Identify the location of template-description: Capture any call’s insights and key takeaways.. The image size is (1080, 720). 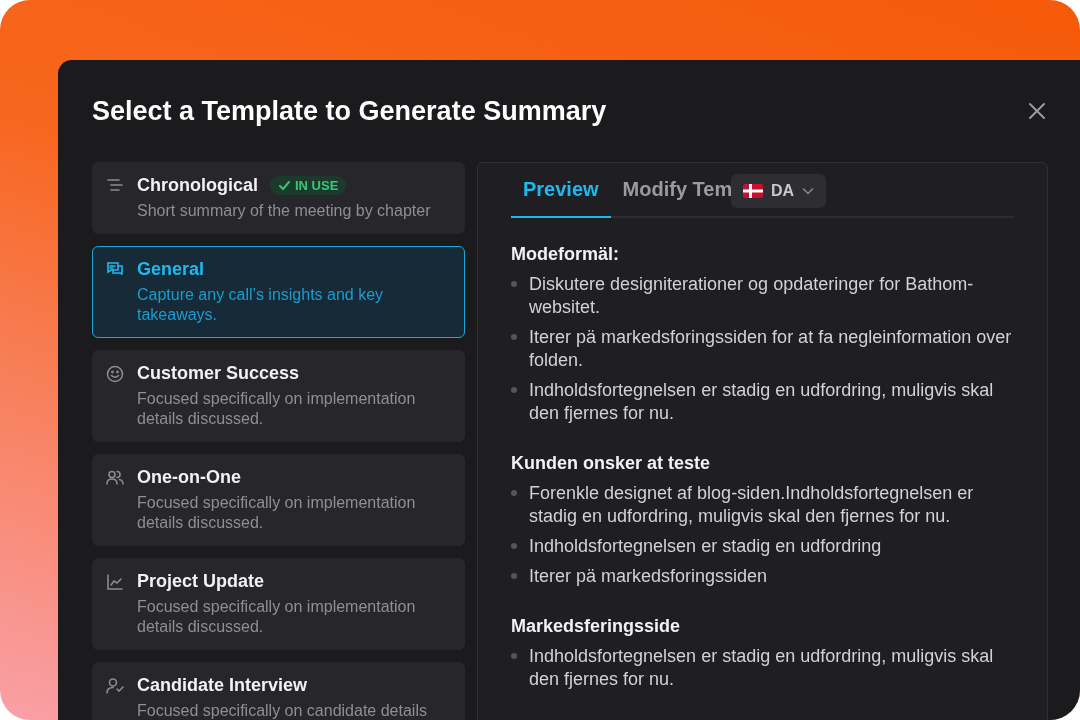
(261, 305).